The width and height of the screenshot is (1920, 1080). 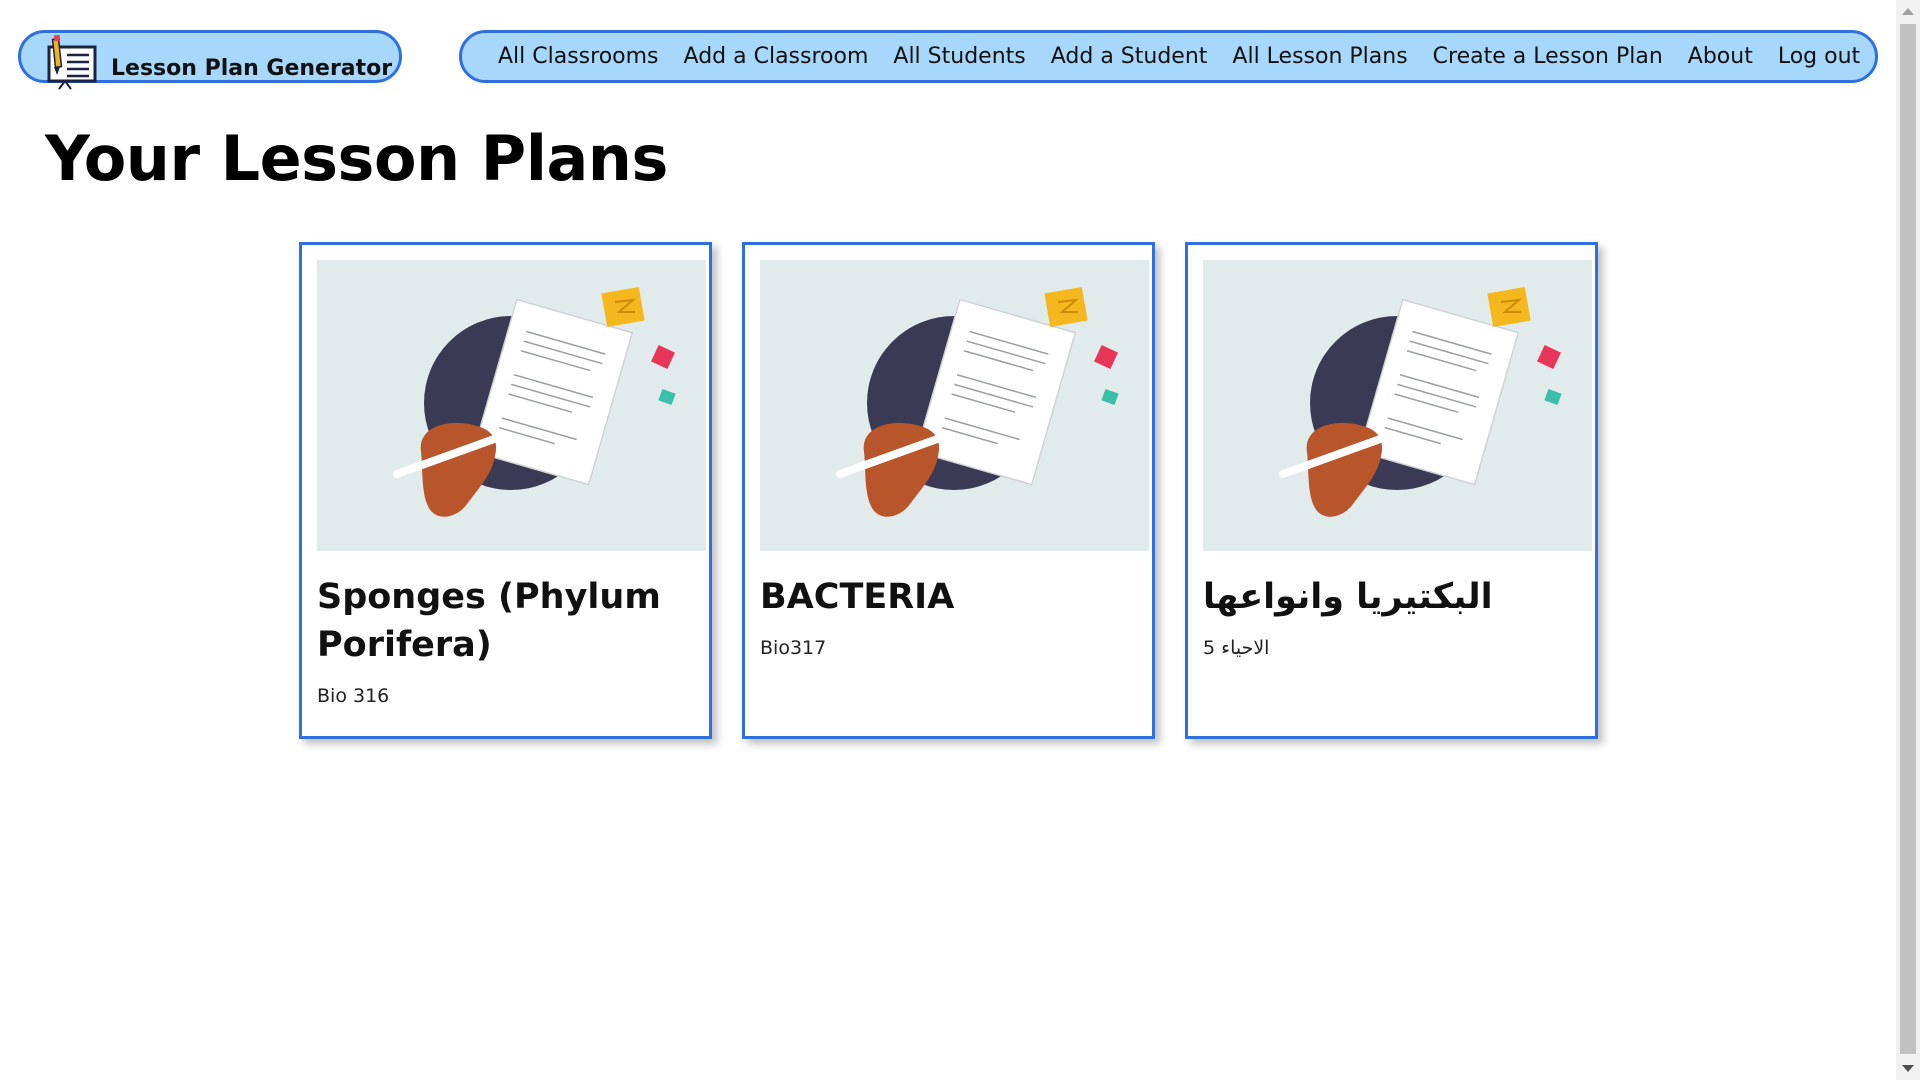 What do you see at coordinates (1129, 56) in the screenshot?
I see `nav-add-student: Add a Student` at bounding box center [1129, 56].